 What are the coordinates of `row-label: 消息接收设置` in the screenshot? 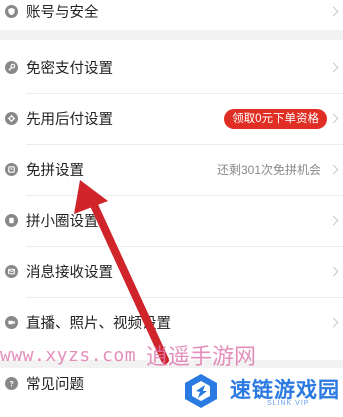 It's located at (69, 273).